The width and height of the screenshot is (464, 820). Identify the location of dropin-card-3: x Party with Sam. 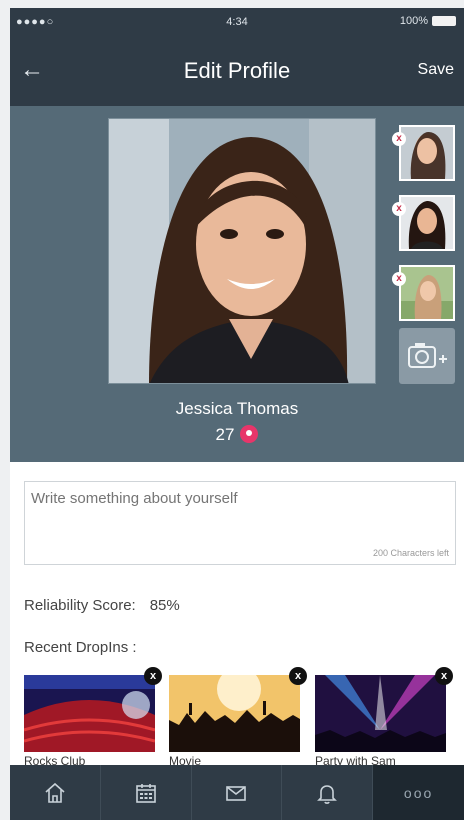
(384, 717).